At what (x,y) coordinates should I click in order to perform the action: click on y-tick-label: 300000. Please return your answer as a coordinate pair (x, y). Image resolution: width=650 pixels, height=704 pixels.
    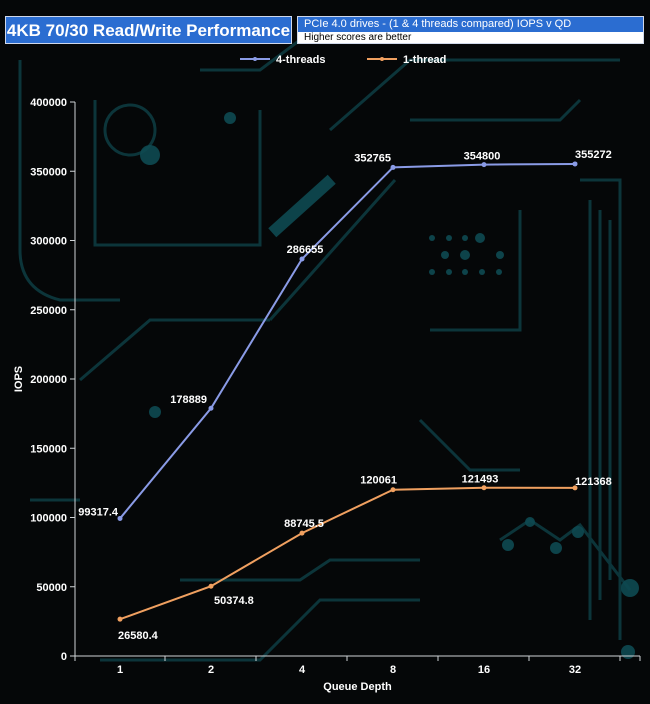
    Looking at the image, I should click on (48, 242).